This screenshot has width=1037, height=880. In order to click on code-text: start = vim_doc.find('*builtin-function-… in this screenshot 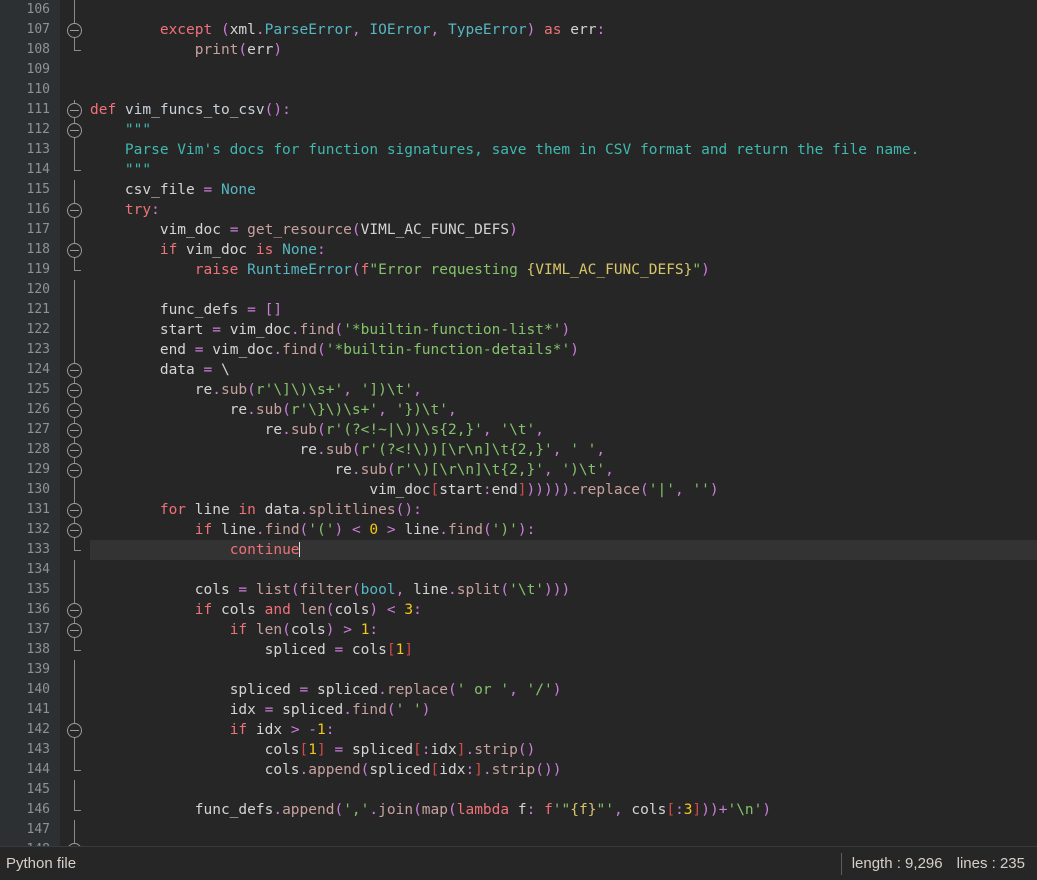, I will do `click(563, 330)`.